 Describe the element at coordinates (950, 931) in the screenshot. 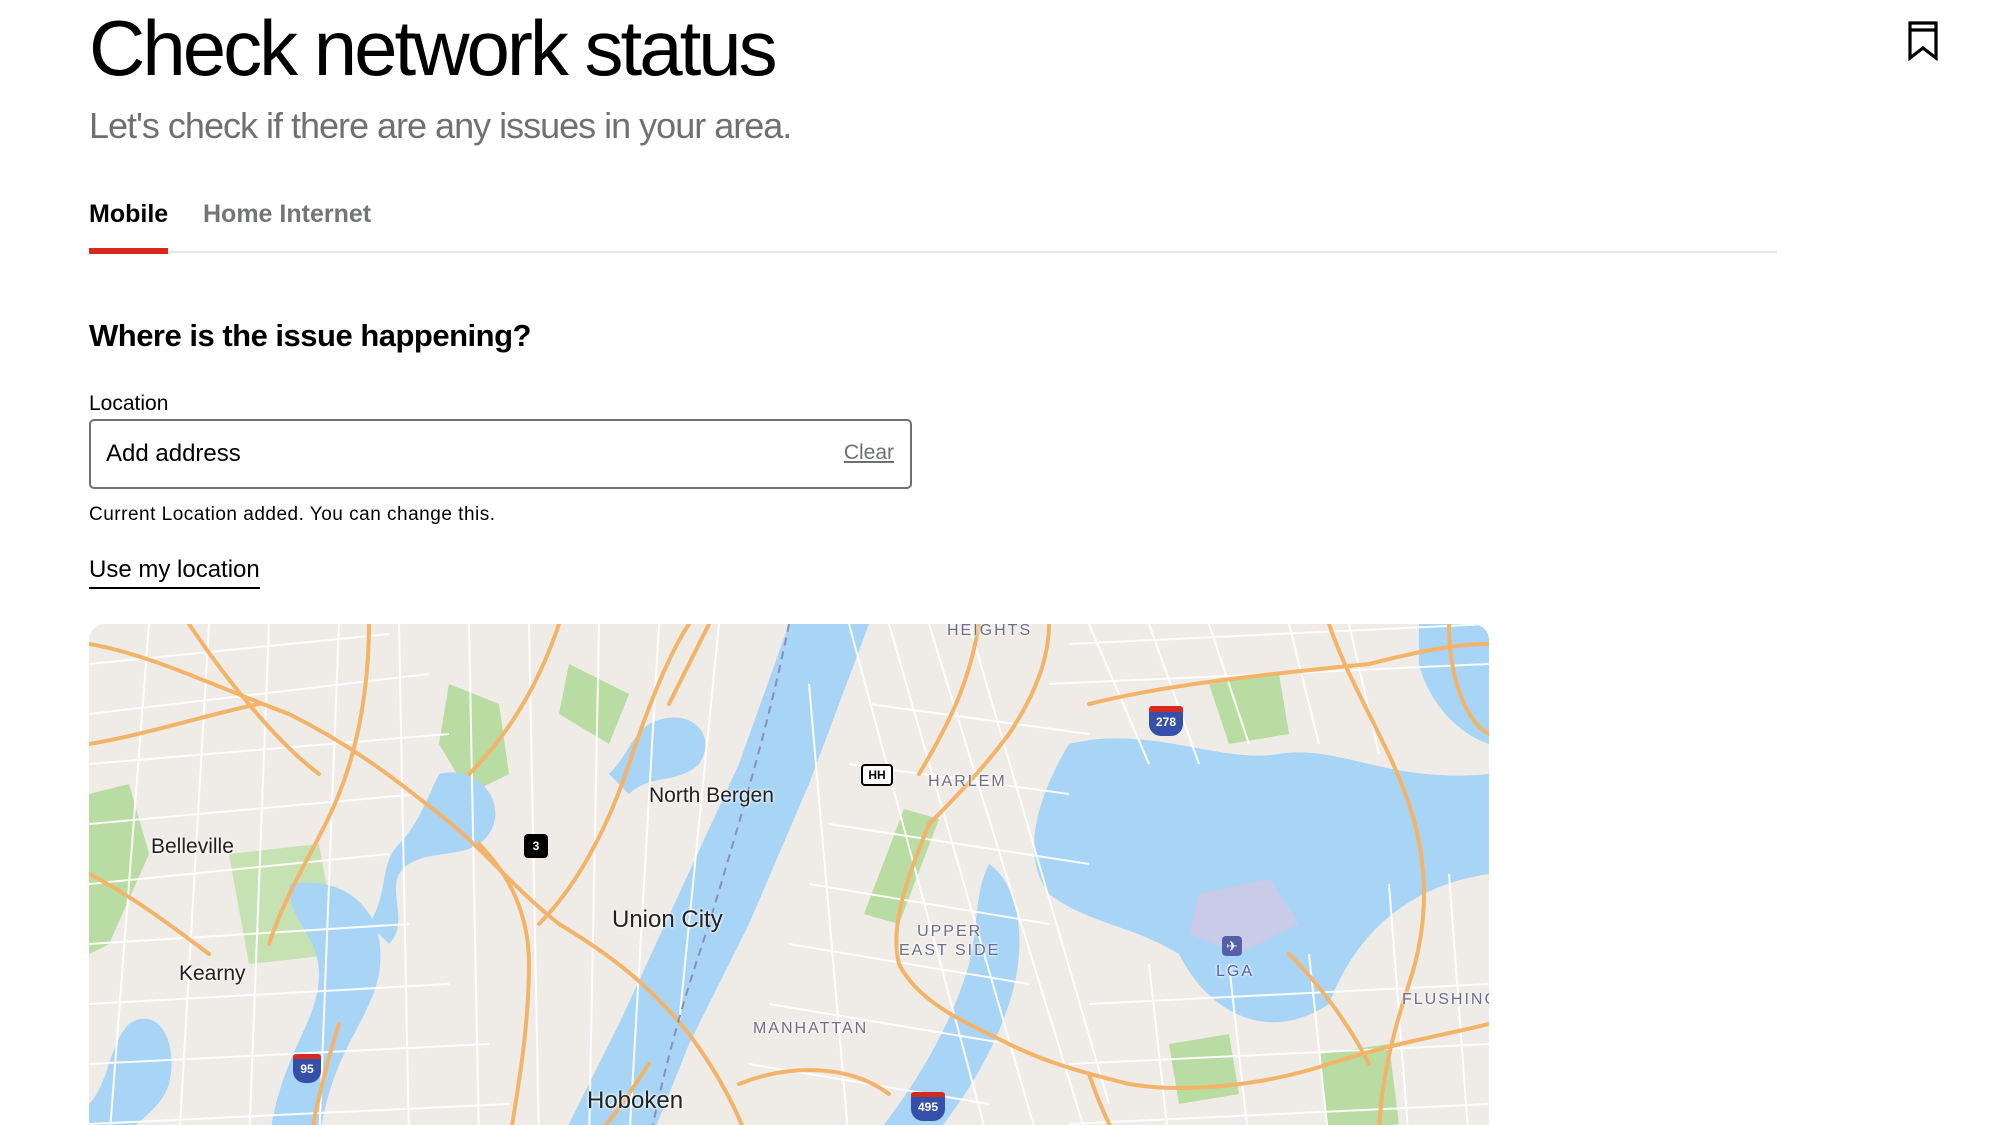

I see `map-label-upper-east-side-line1: UPPER` at that location.